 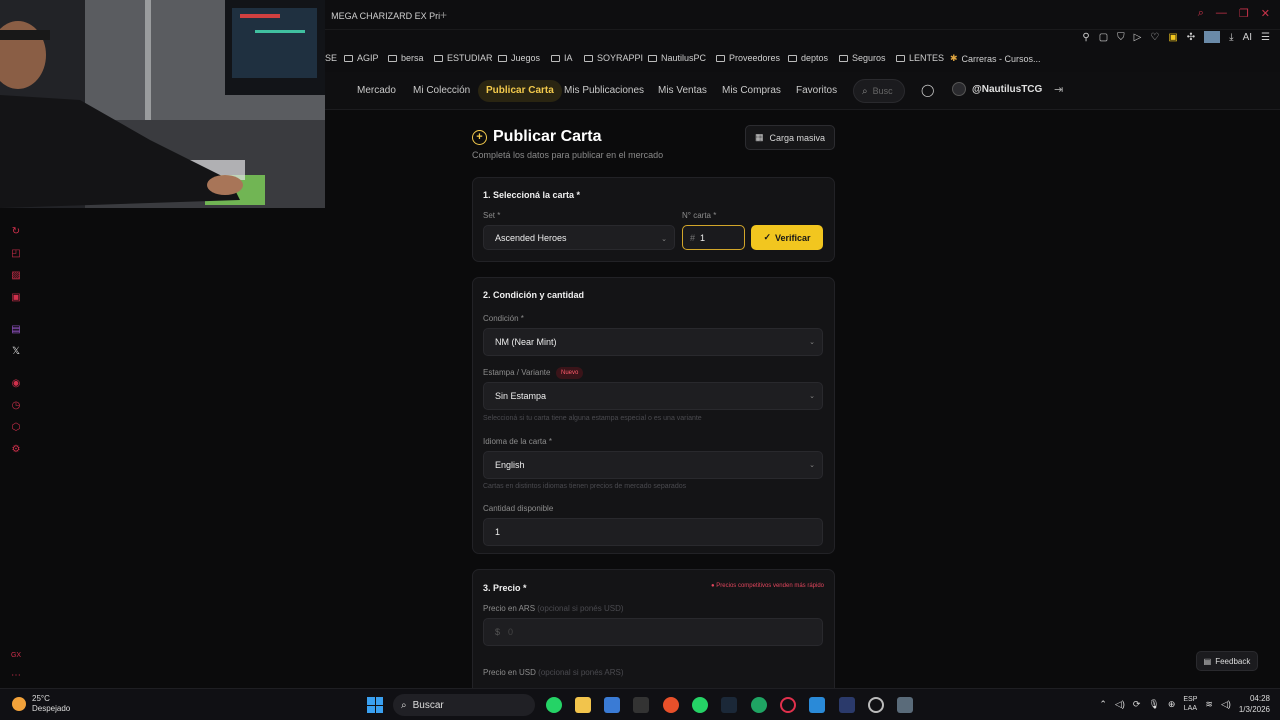 I want to click on quantity-input: 1, so click(x=653, y=532).